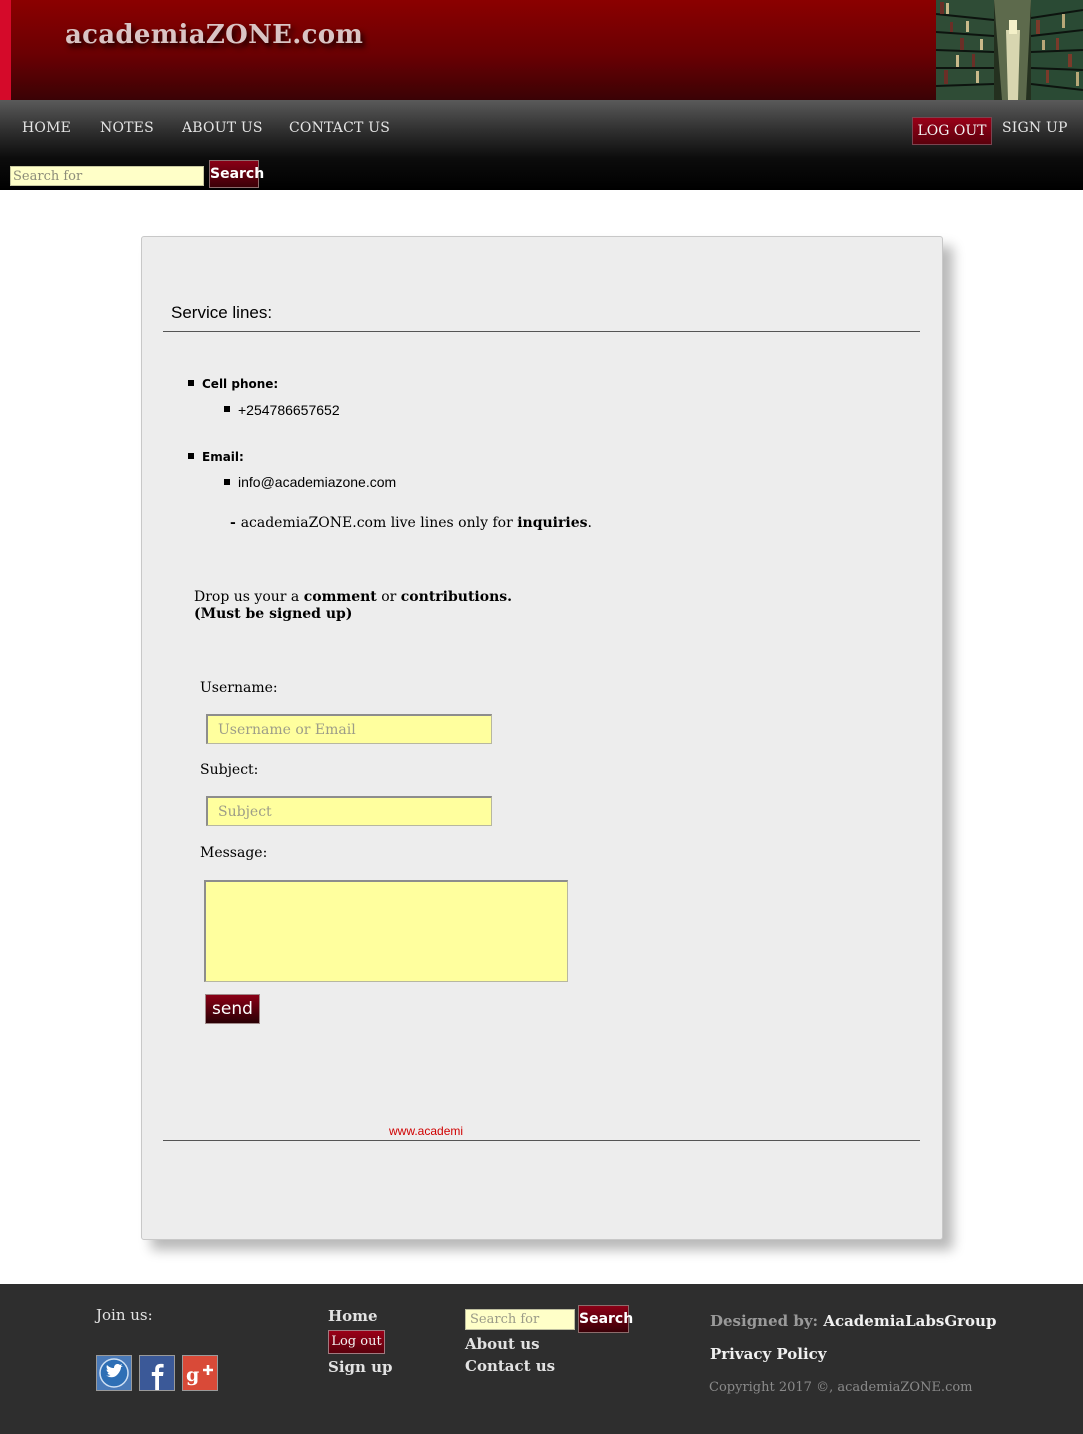  Describe the element at coordinates (232, 1009) in the screenshot. I see `send-button: send` at that location.